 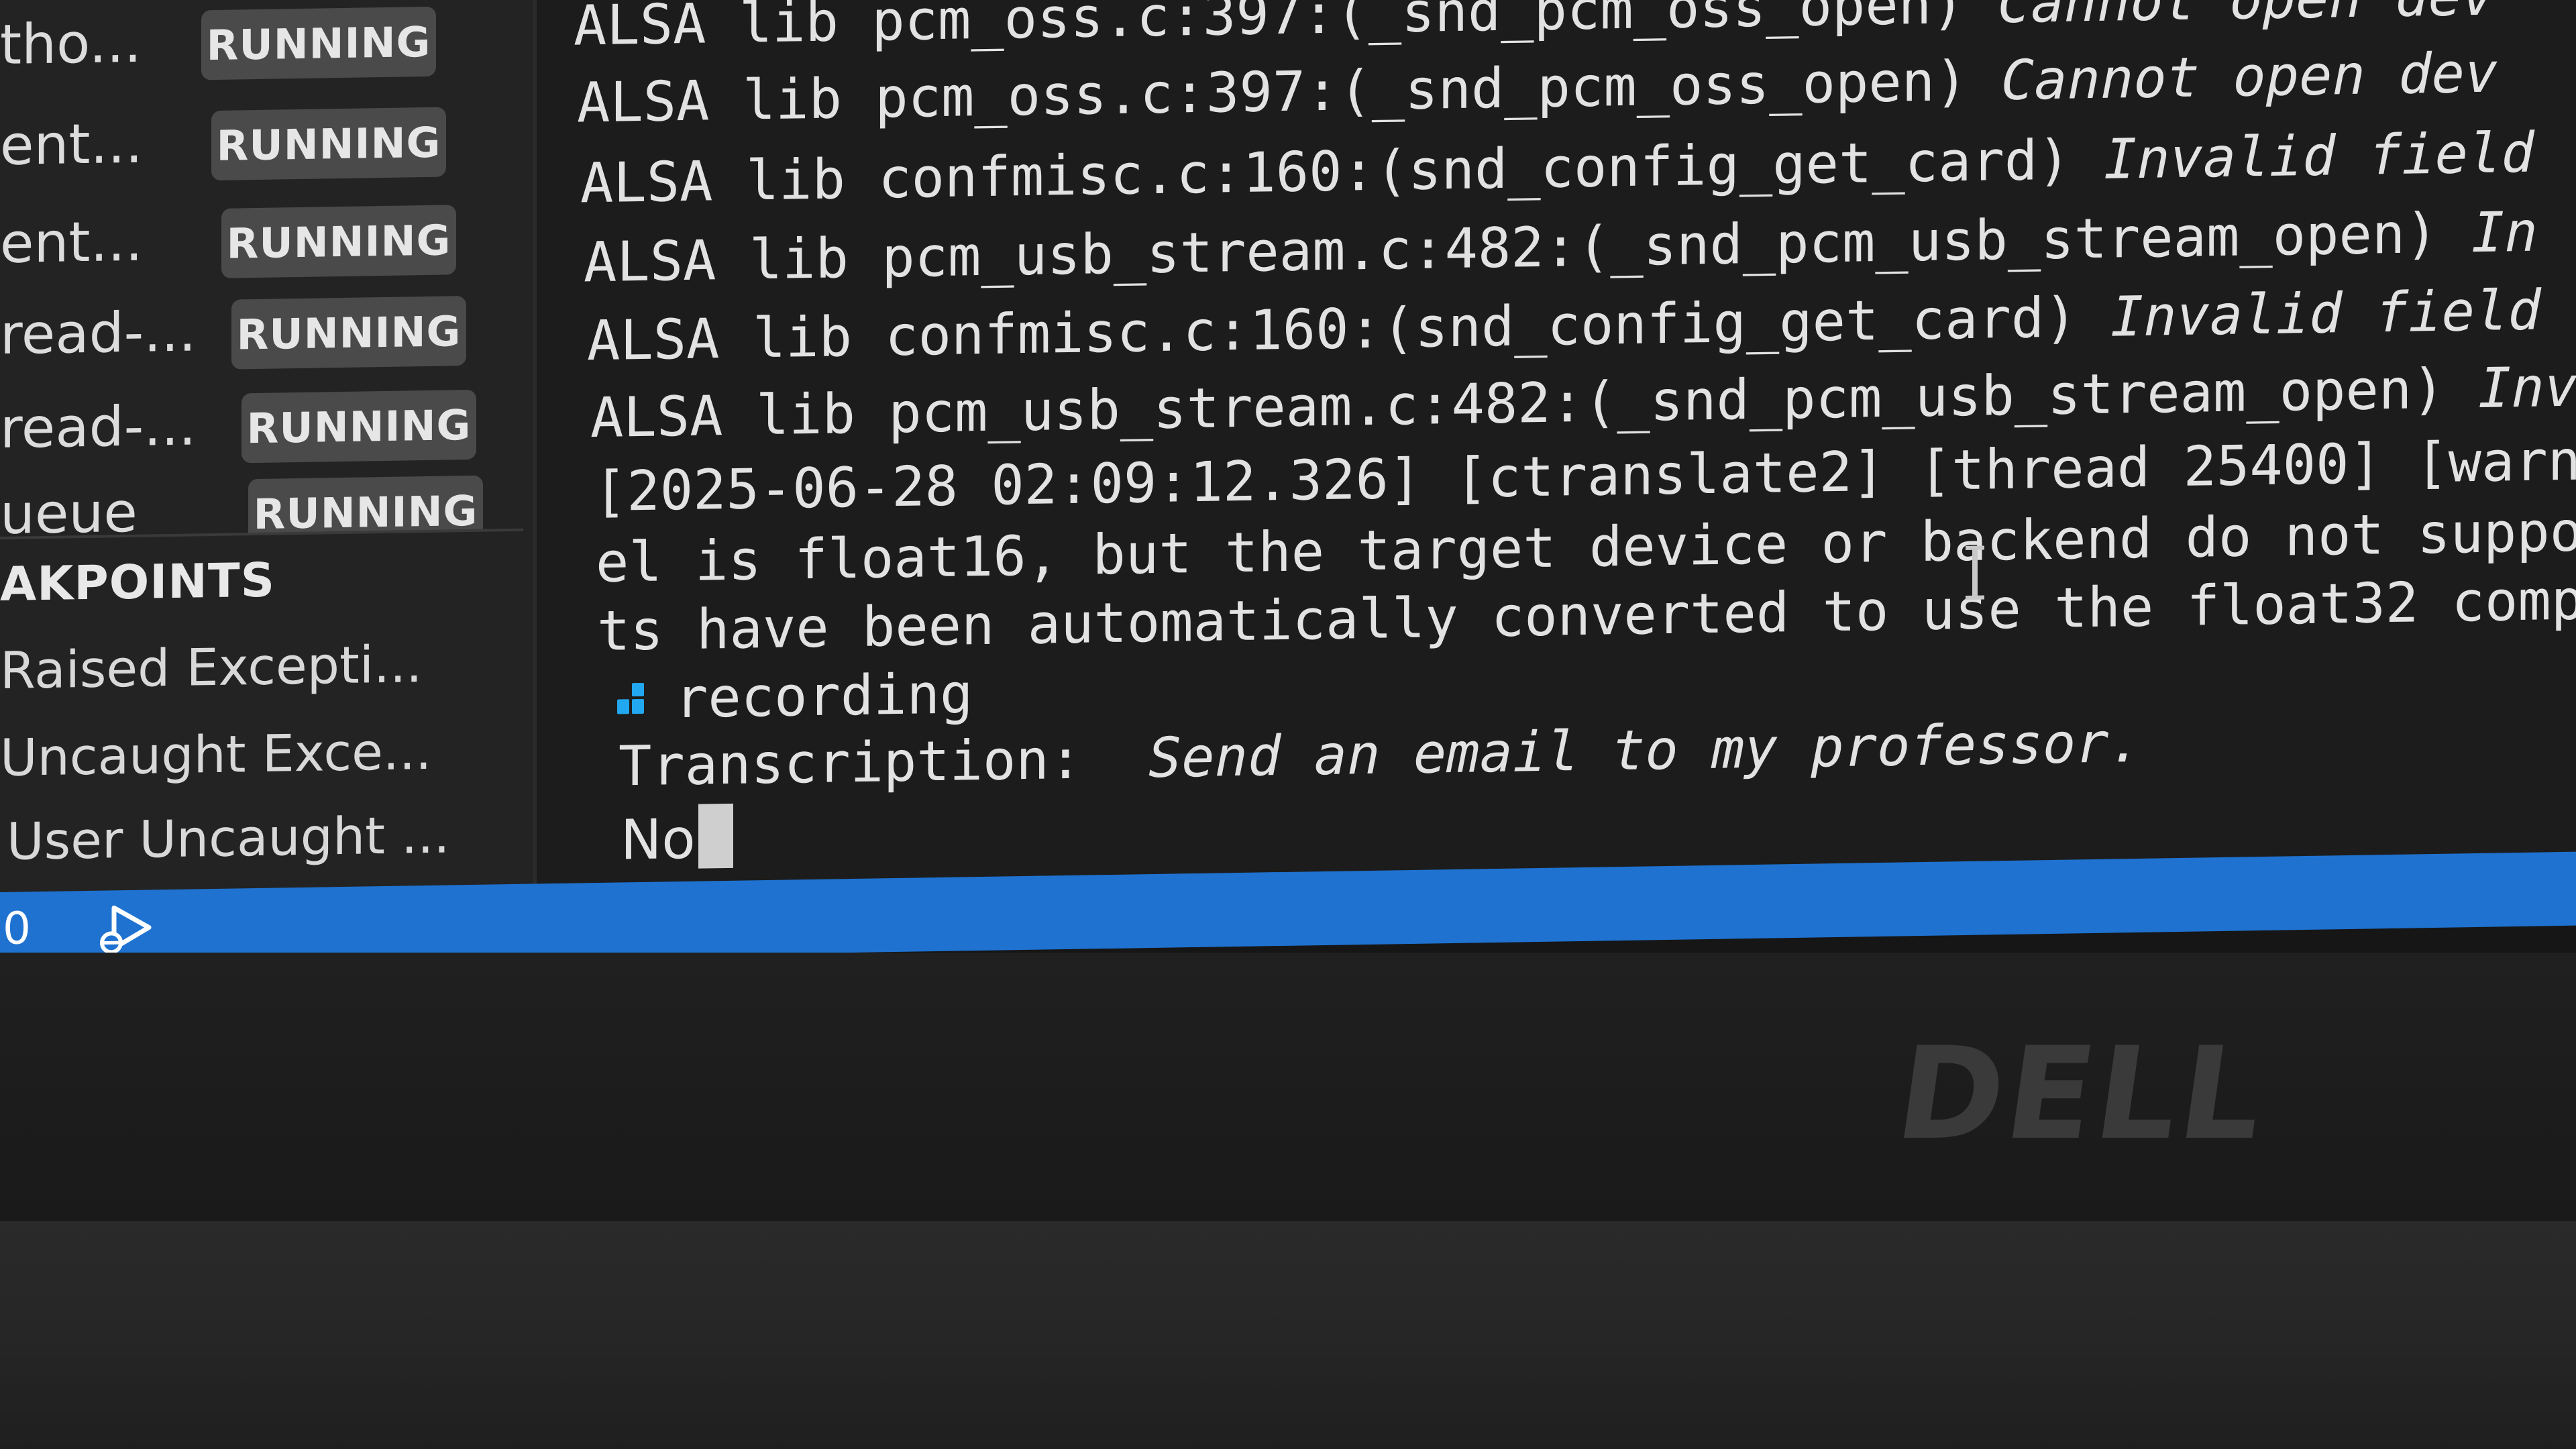 I want to click on thread-row: ueue RUNNING, so click(x=261, y=501).